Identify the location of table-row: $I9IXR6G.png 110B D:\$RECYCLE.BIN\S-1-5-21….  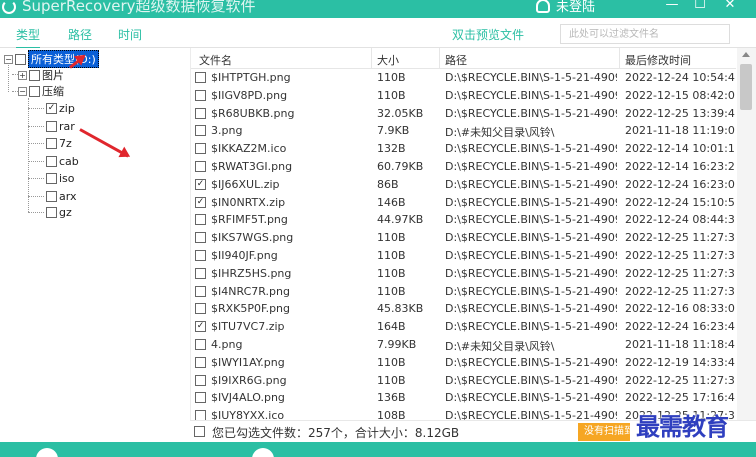
(463, 381).